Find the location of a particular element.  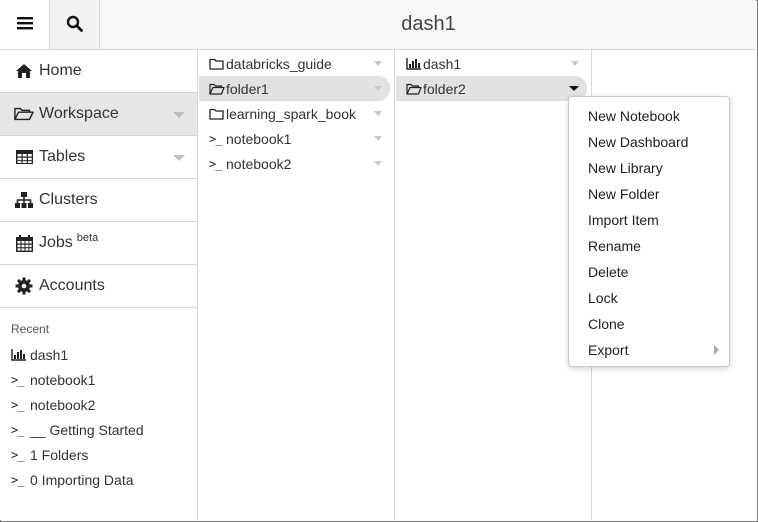

recent-item-label: dash1 is located at coordinates (49, 354).